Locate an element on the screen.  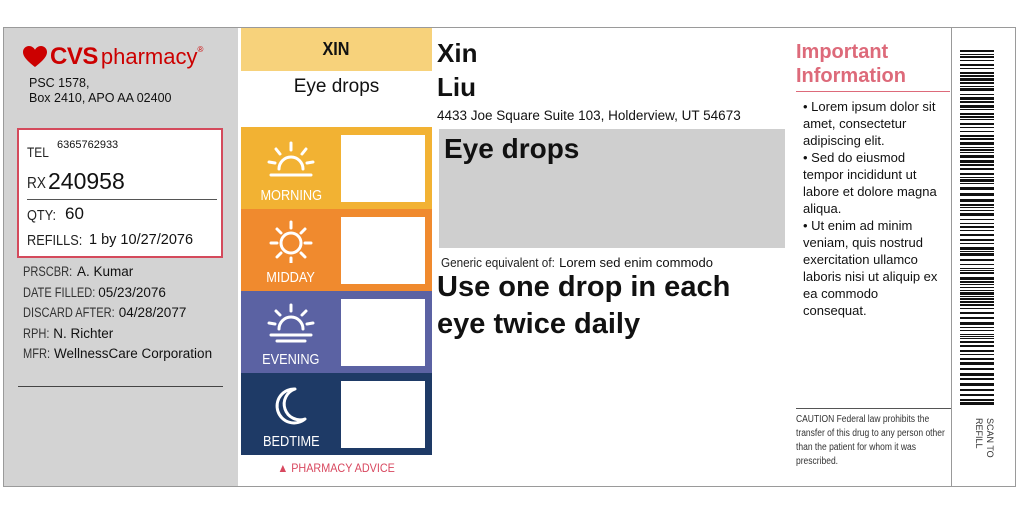
detail-row-discard-after: DISCARD AFTER: 04/28/2077 is located at coordinates (130, 315).